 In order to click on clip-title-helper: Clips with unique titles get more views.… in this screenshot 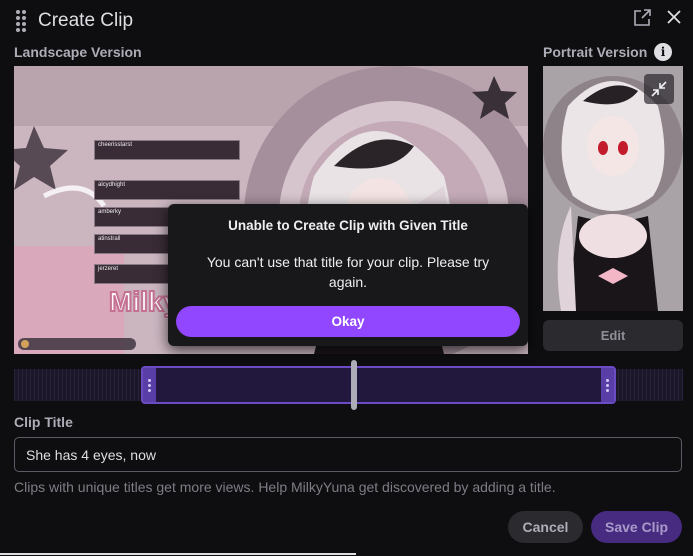, I will do `click(285, 487)`.